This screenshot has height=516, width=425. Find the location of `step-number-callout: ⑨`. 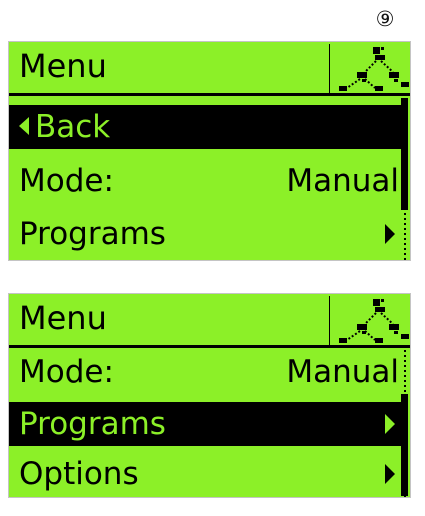

step-number-callout: ⑨ is located at coordinates (385, 19).